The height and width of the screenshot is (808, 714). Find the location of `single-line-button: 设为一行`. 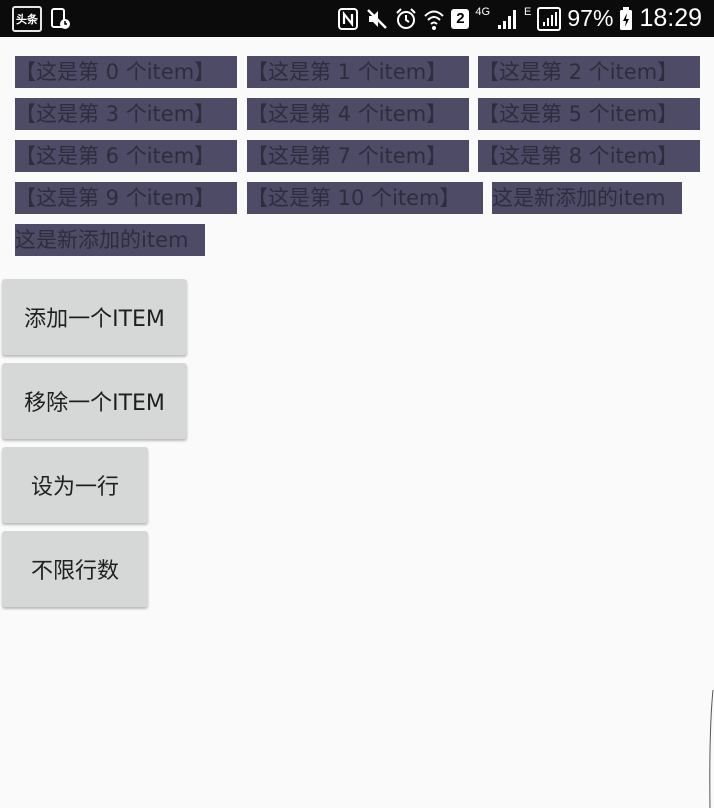

single-line-button: 设为一行 is located at coordinates (75, 485).